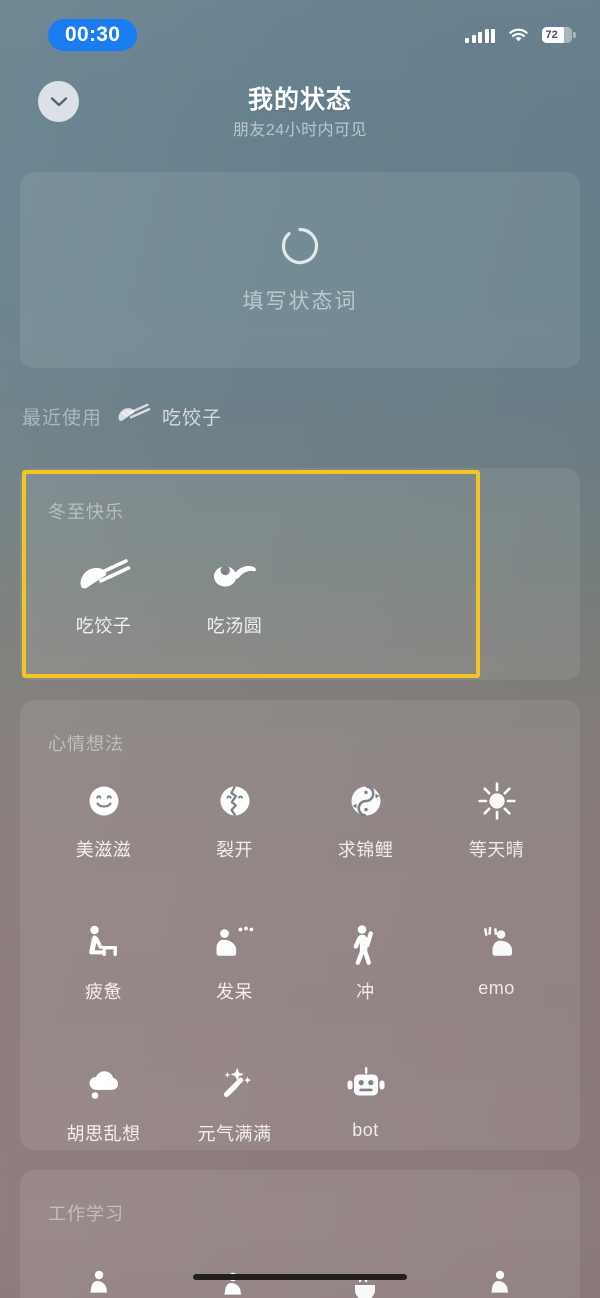 This screenshot has width=600, height=1298. I want to click on smiling-face-icon, so click(104, 801).